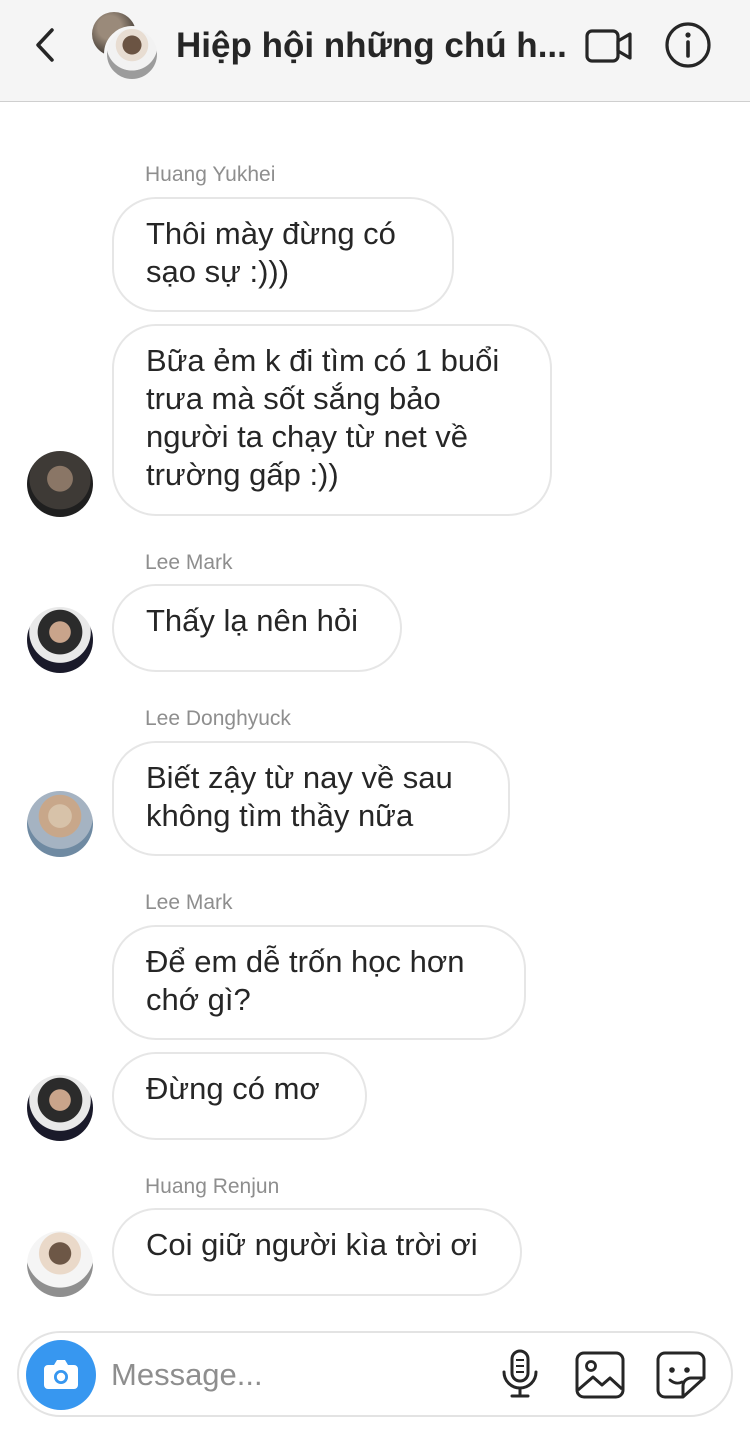  What do you see at coordinates (132, 54) in the screenshot?
I see `group-avatar-front` at bounding box center [132, 54].